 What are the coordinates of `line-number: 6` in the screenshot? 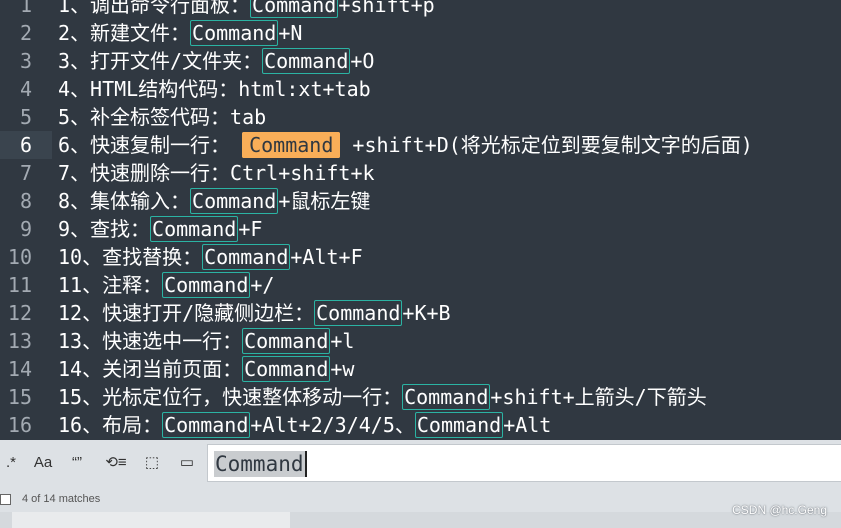 It's located at (26, 145).